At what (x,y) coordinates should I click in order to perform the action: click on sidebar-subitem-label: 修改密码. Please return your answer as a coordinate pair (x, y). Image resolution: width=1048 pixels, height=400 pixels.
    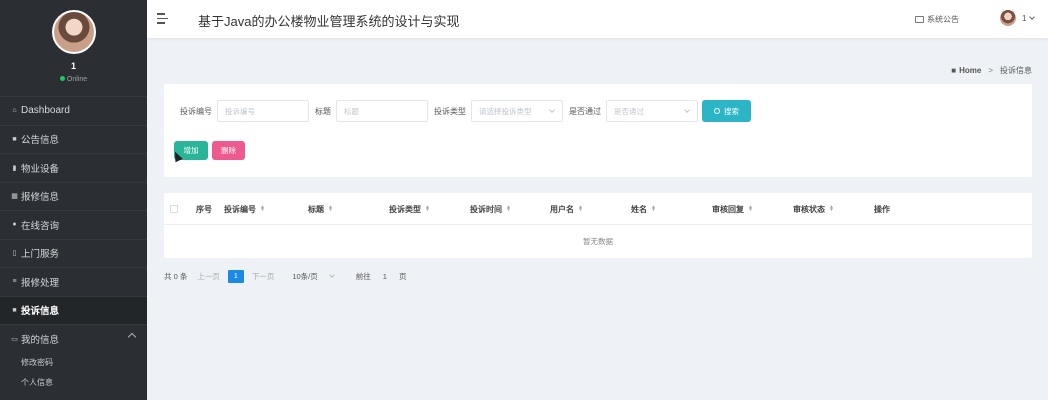
    Looking at the image, I should click on (37, 362).